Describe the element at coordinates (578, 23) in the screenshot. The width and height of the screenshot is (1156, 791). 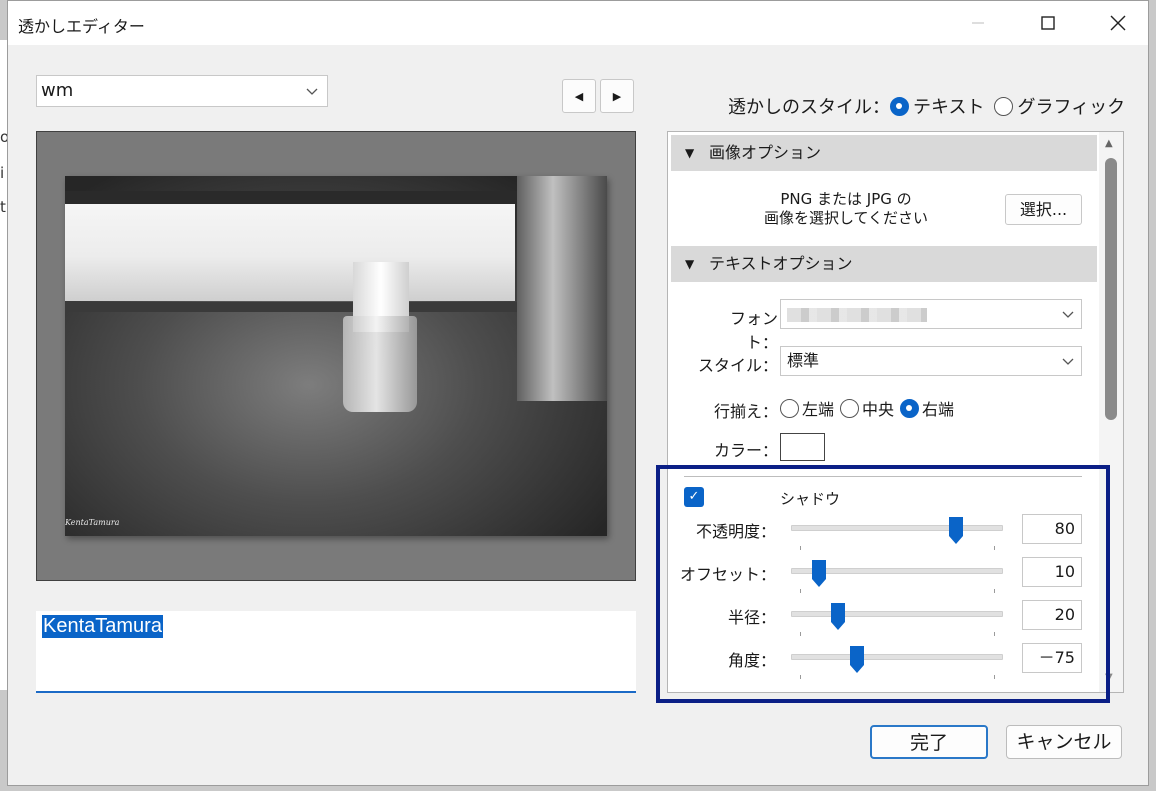
I see `title-bar: 透かしエディター` at that location.